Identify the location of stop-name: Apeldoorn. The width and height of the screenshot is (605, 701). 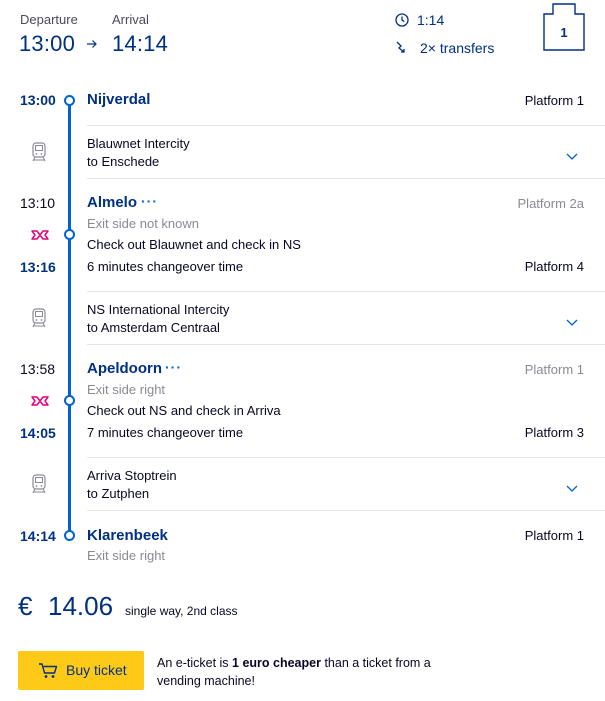
(124, 368).